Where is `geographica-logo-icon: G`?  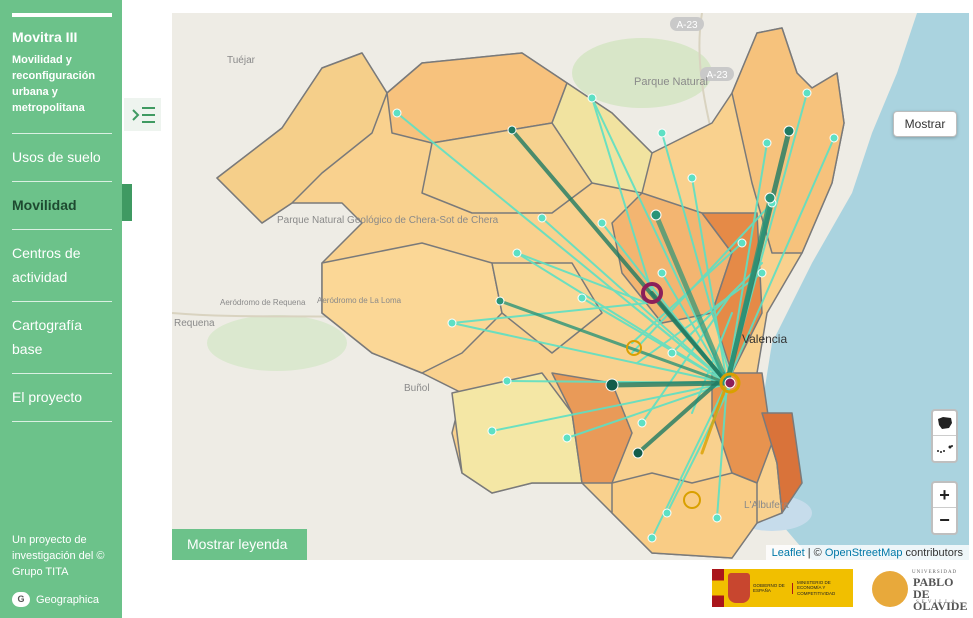 geographica-logo-icon: G is located at coordinates (21, 599).